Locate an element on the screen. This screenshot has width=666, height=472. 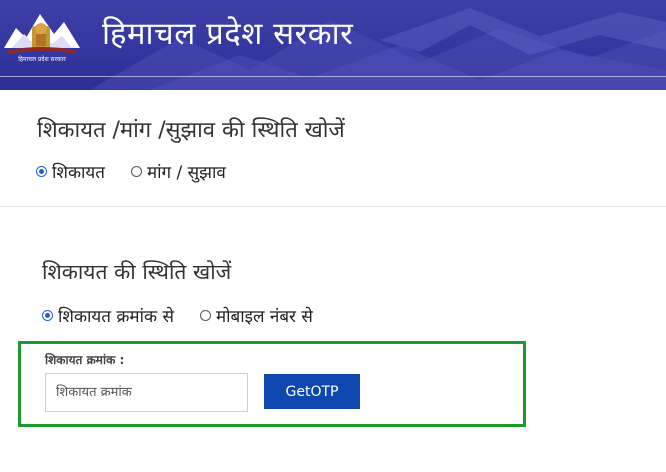
radio-label-by-mobile-number: मोबाइल नंबर से is located at coordinates (264, 317).